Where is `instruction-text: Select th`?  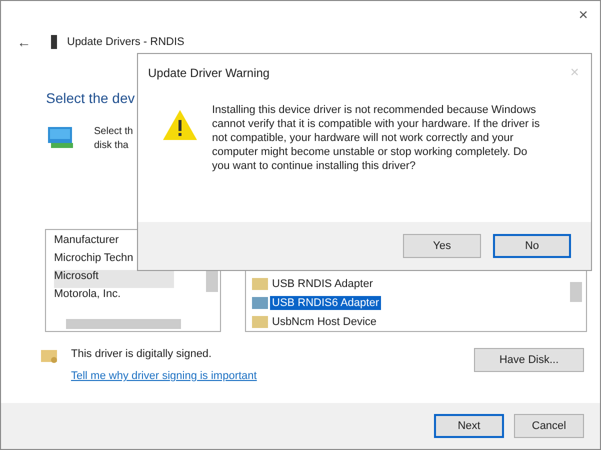
instruction-text: Select th is located at coordinates (113, 132).